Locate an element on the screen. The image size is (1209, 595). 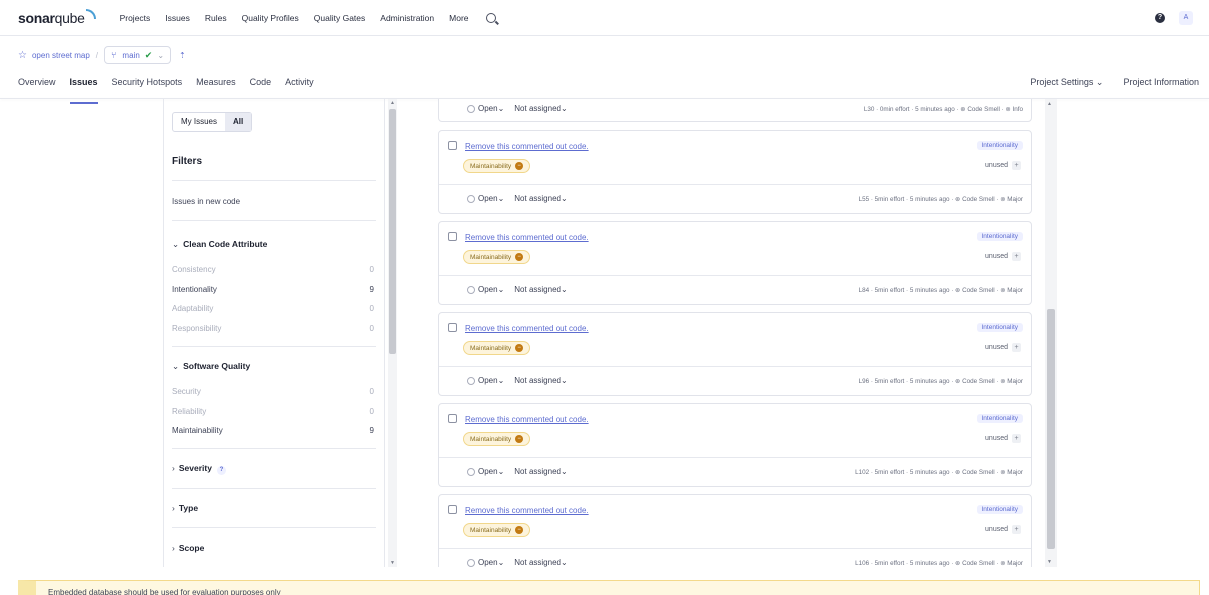
nav-quality-profiles: Quality Profiles is located at coordinates (270, 18).